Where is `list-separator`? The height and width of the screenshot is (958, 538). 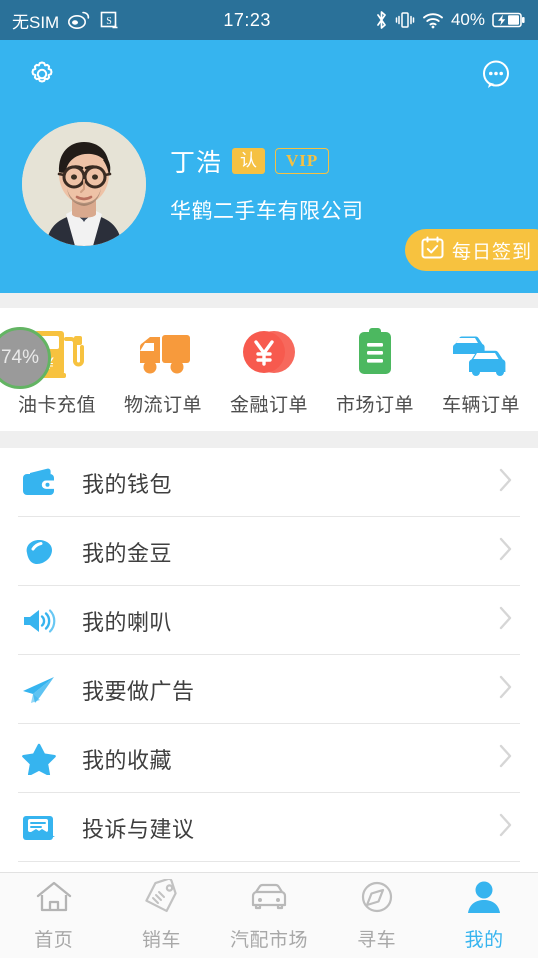
list-separator is located at coordinates (269, 861).